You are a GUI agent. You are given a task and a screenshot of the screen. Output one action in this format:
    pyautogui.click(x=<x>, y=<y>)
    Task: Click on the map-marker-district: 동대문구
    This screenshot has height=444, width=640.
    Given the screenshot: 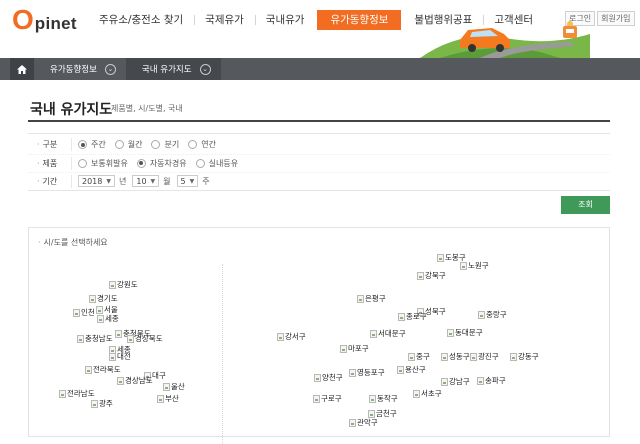 What is the action you would take?
    pyautogui.click(x=465, y=333)
    